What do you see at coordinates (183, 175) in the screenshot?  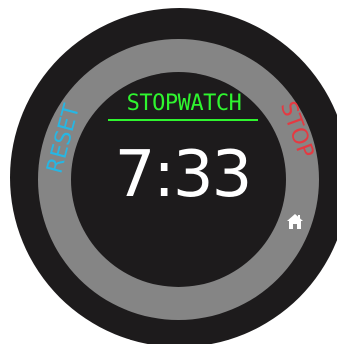 I see `stopwatch-time: 7:33` at bounding box center [183, 175].